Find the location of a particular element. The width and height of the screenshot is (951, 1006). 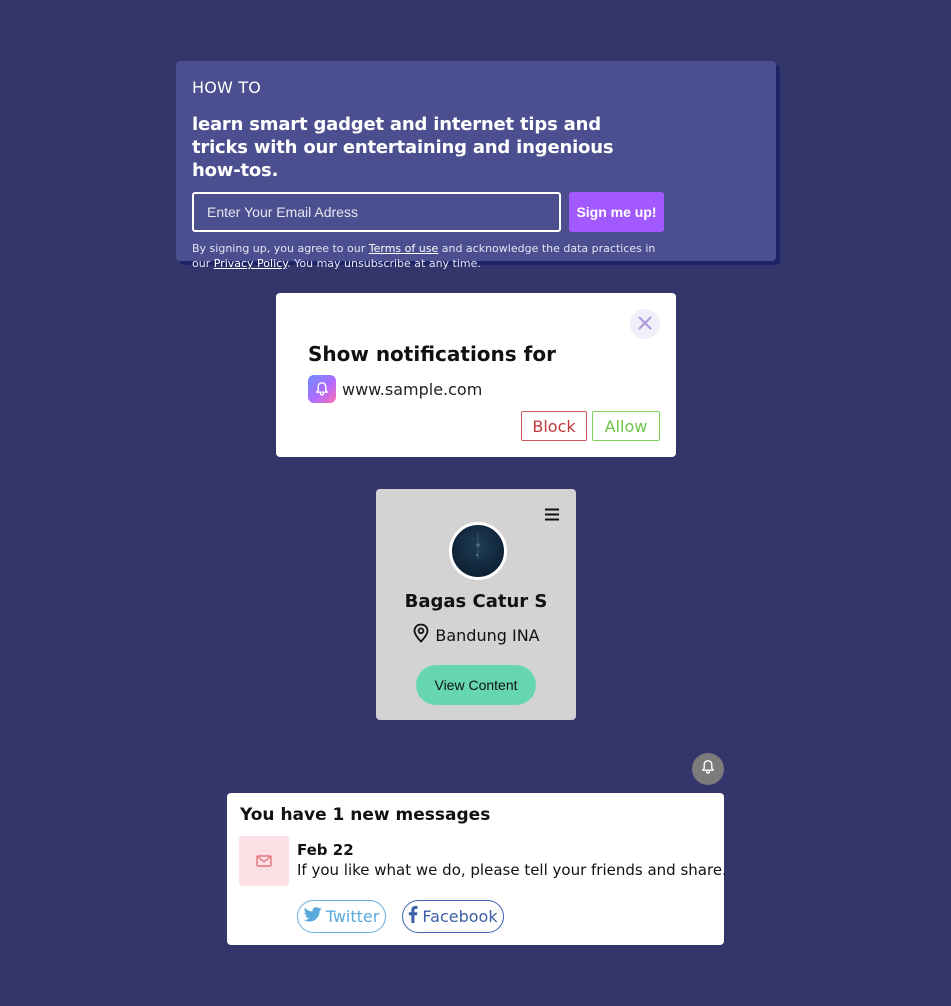

terms-of-use-link: Terms of use is located at coordinates (403, 248).